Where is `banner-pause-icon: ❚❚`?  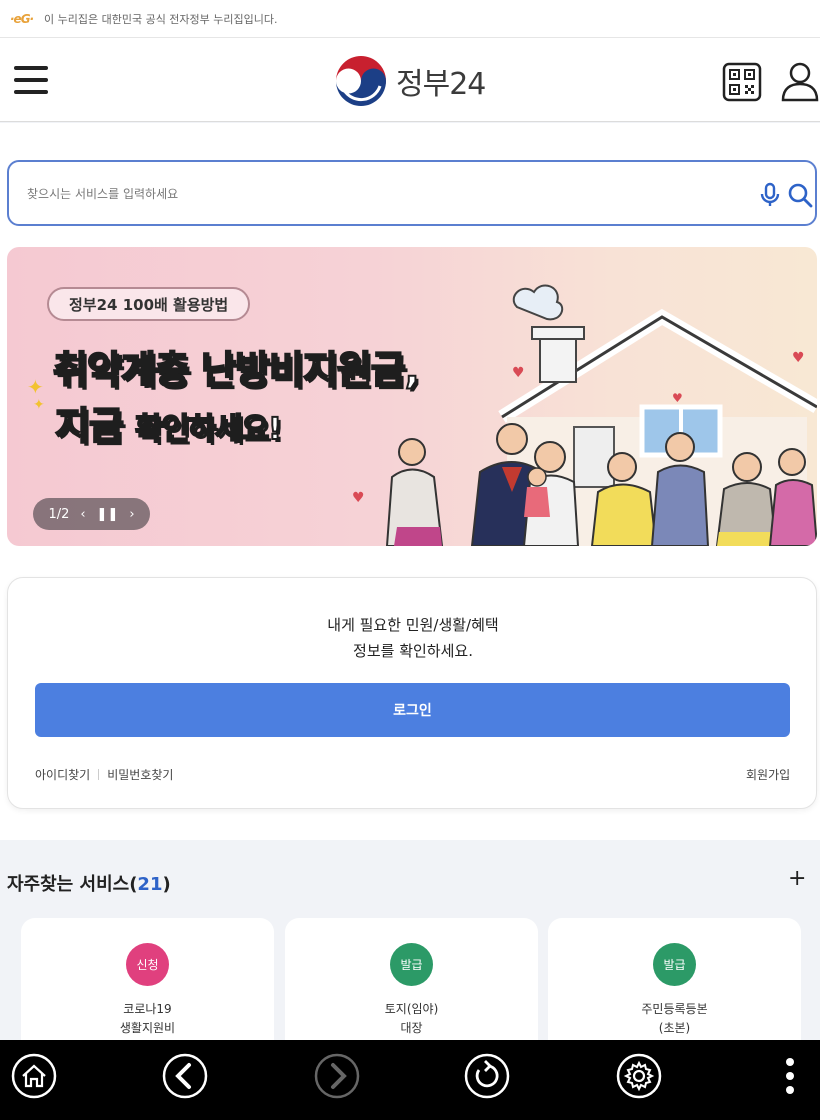 banner-pause-icon: ❚❚ is located at coordinates (108, 514).